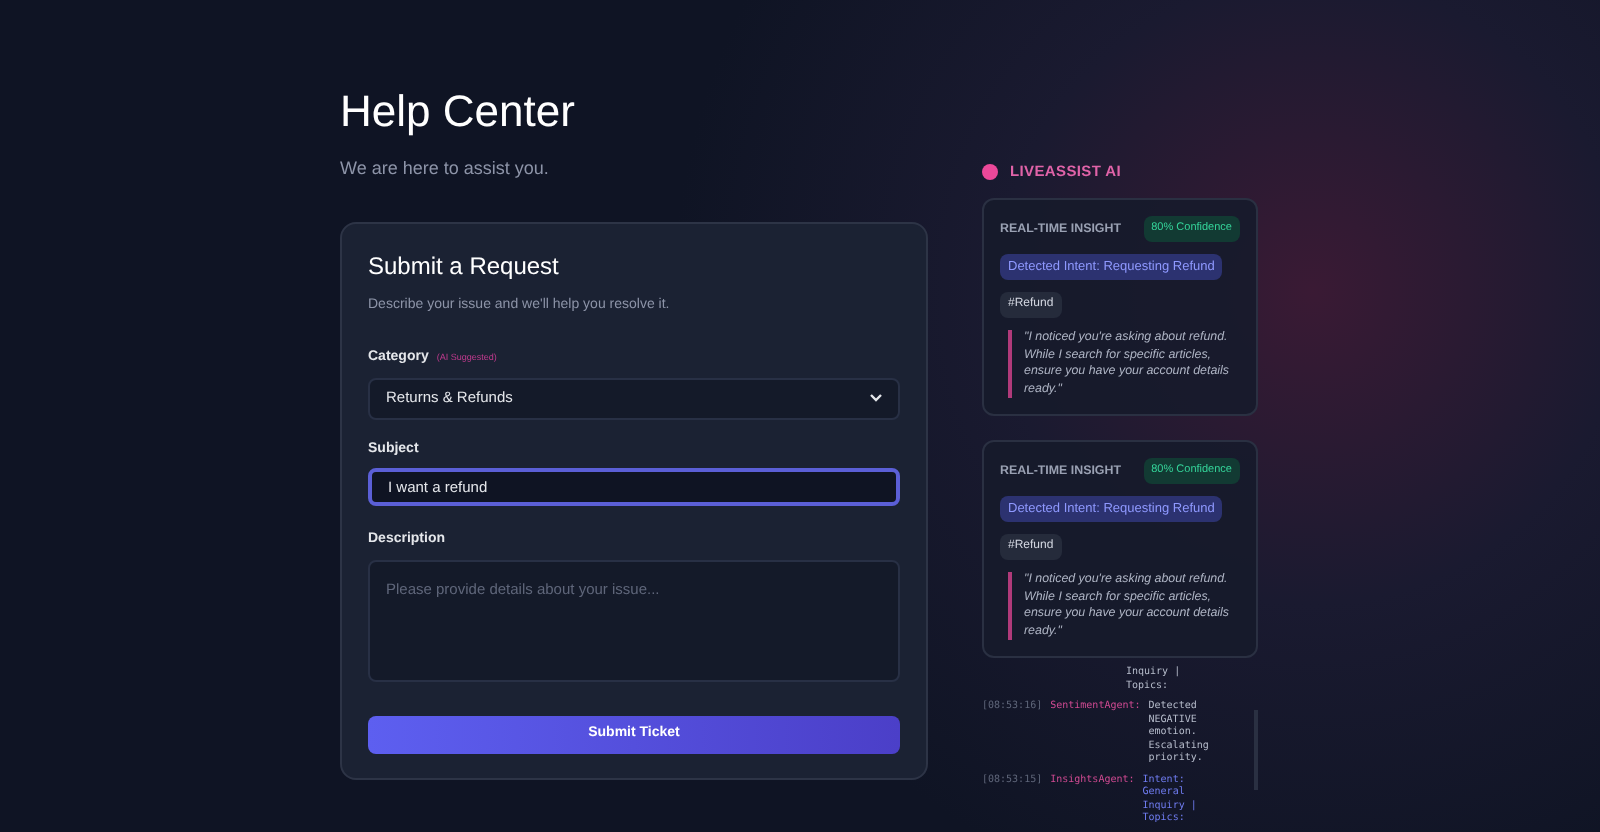 The height and width of the screenshot is (832, 1600). What do you see at coordinates (445, 169) in the screenshot?
I see `page-subtitle: We are here to assist you.` at bounding box center [445, 169].